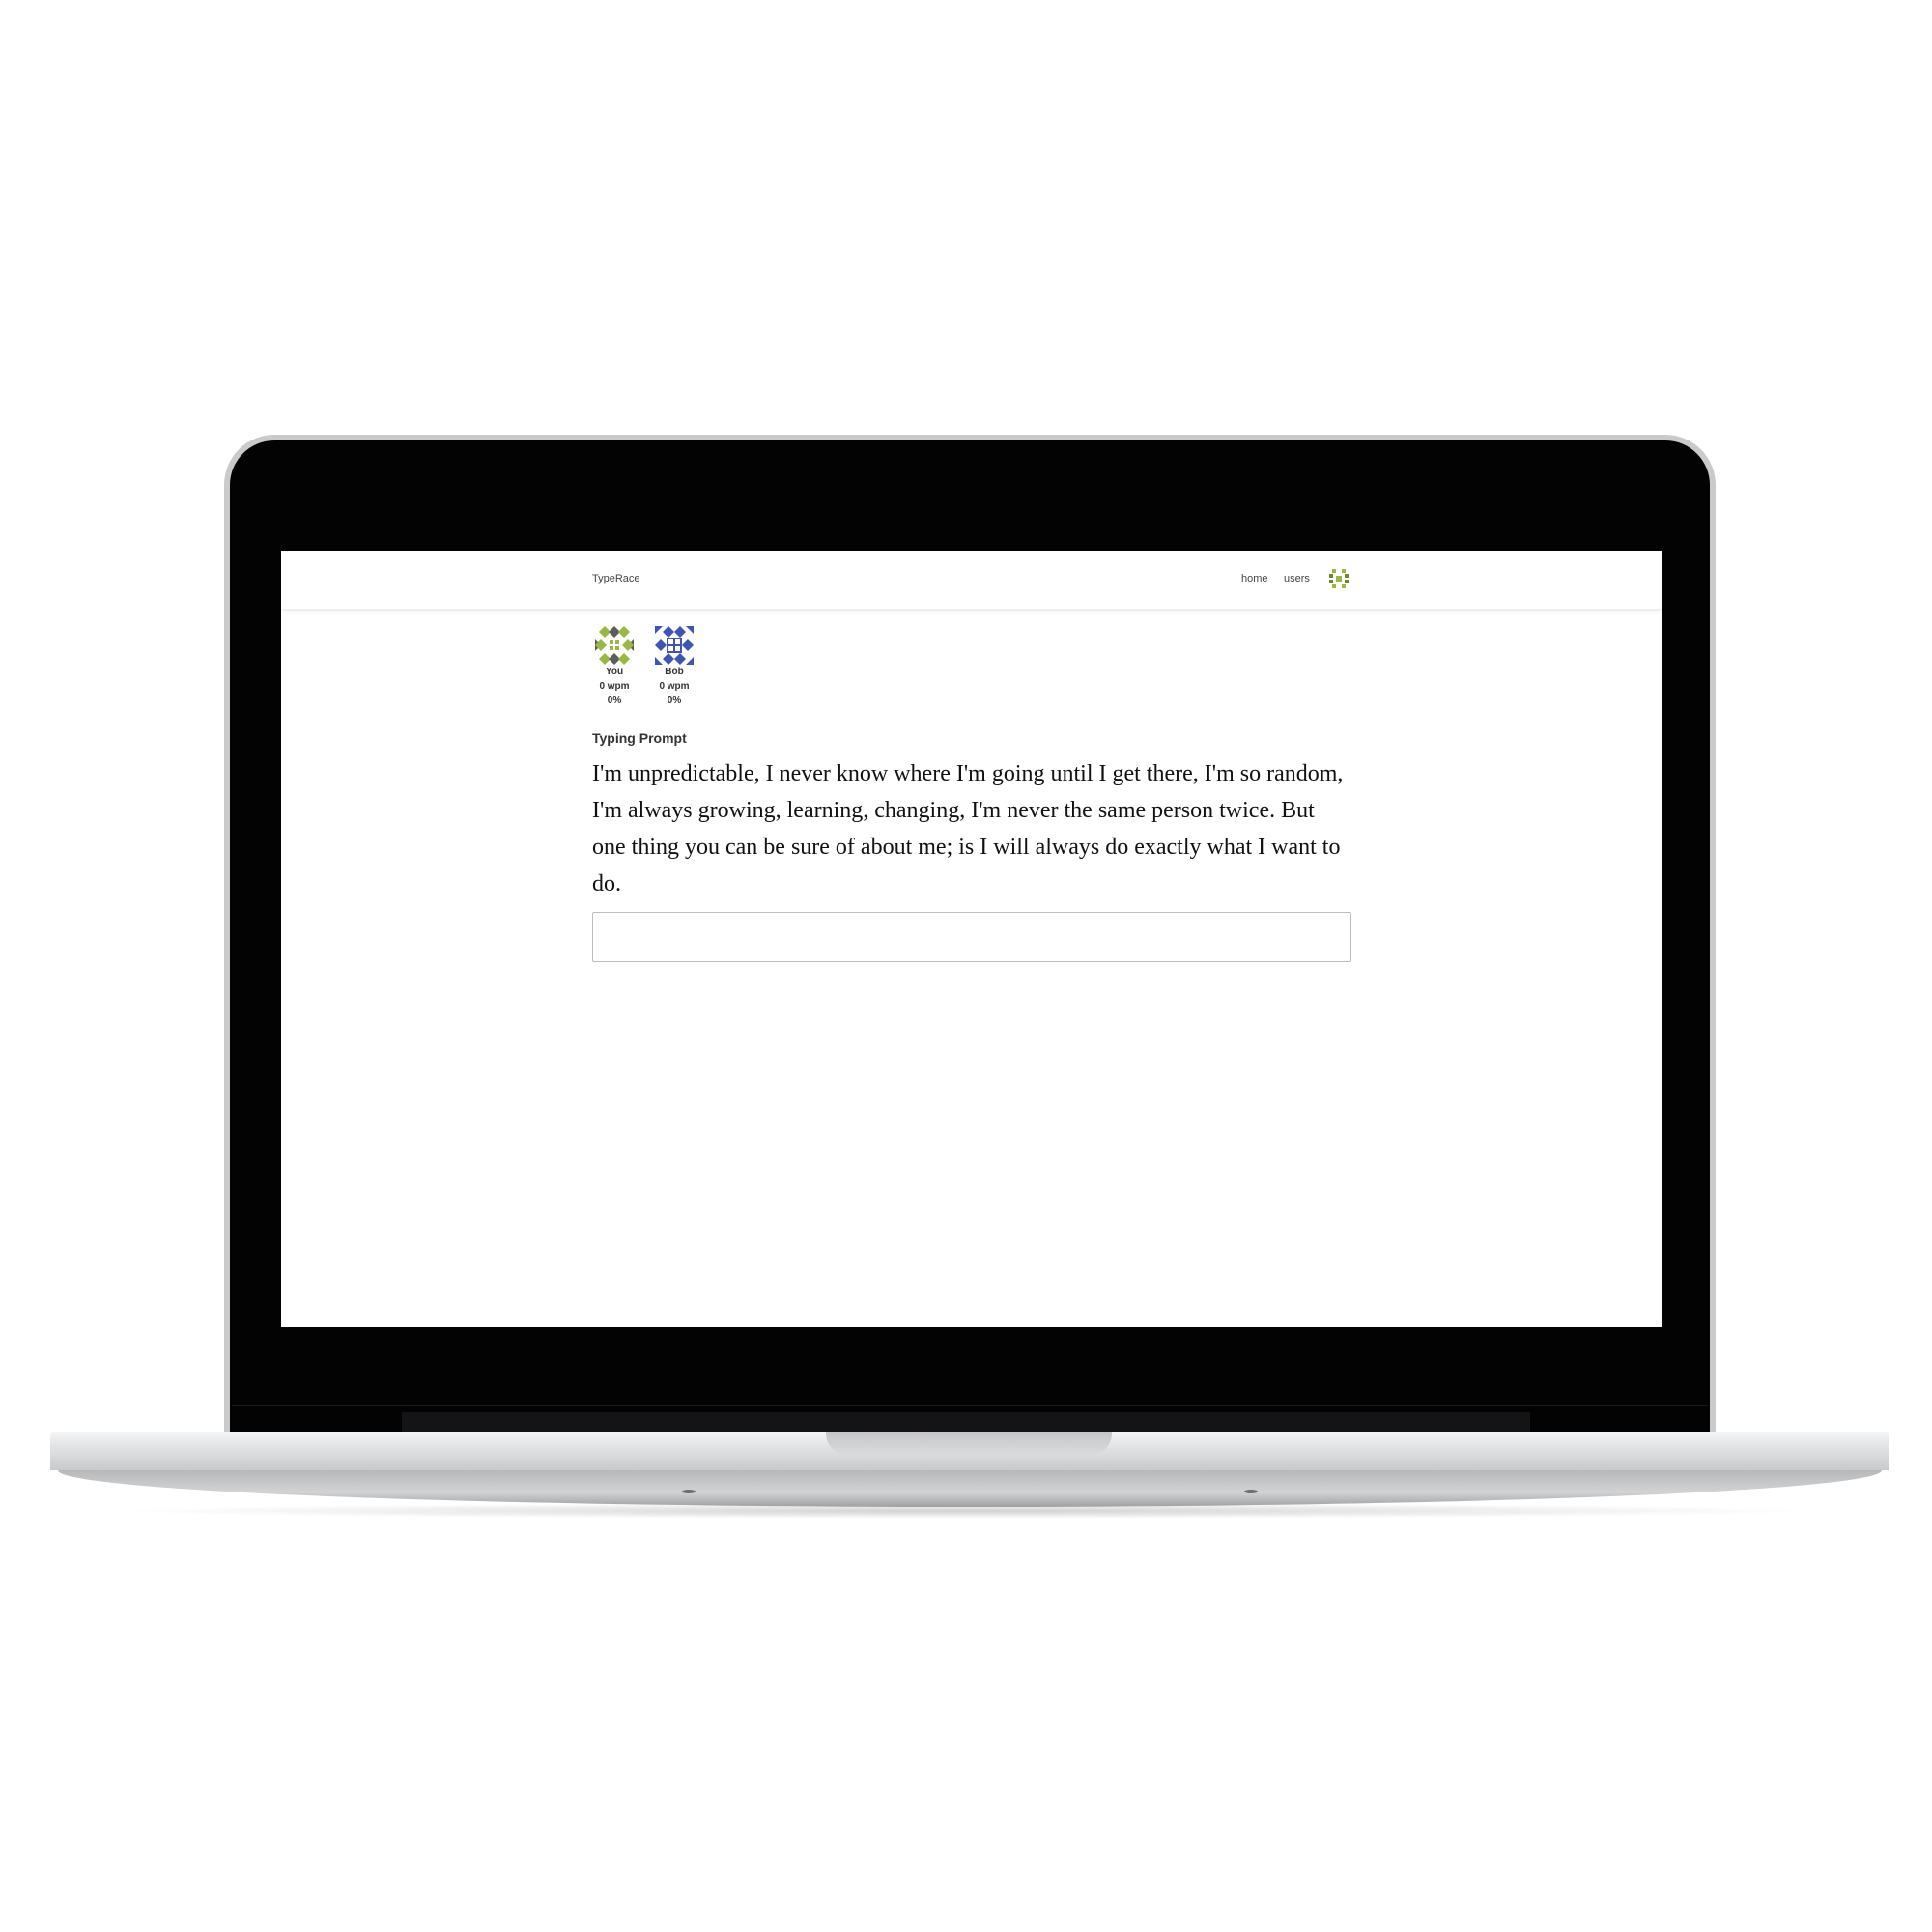  Describe the element at coordinates (1297, 578) in the screenshot. I see `nav-link-users: users` at that location.